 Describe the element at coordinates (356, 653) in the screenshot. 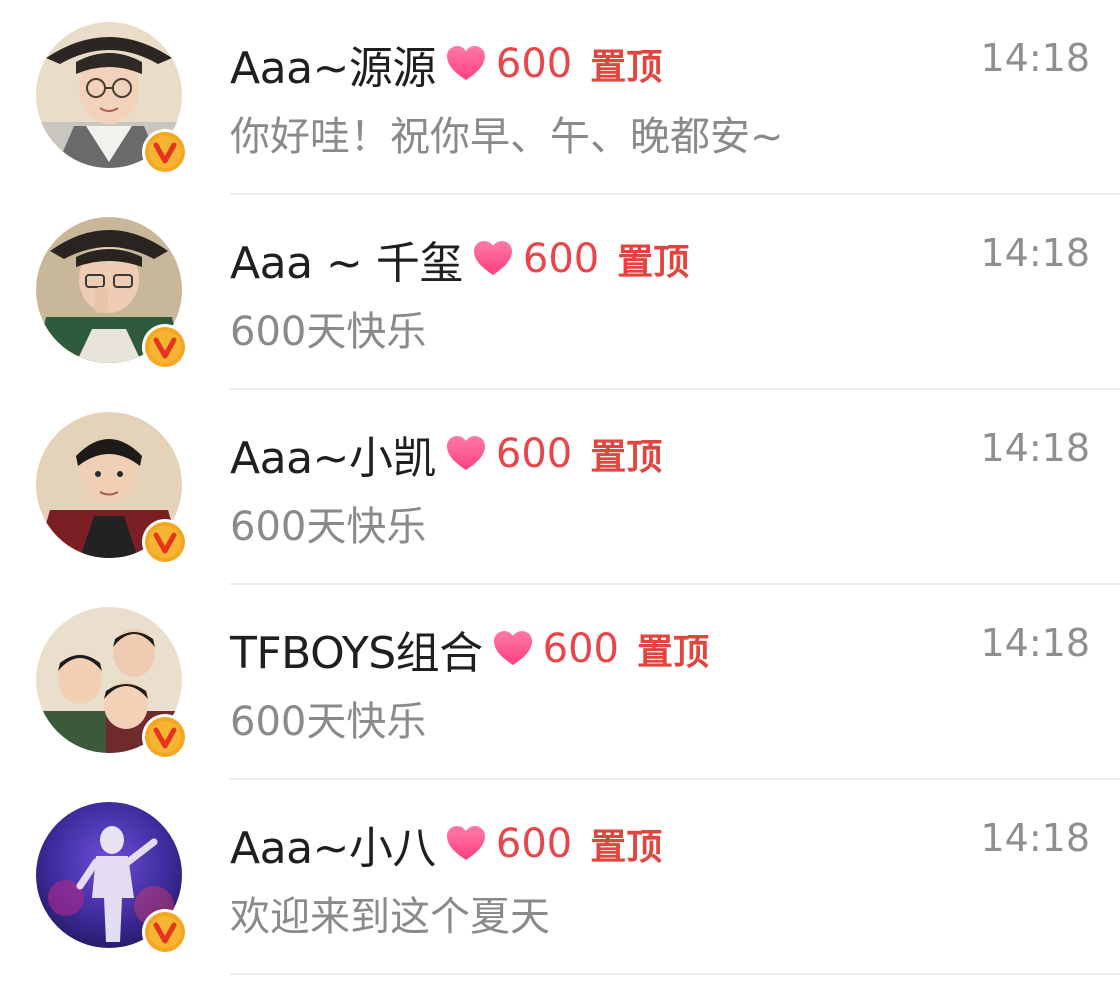

I see `contact-name: TFBOYS组合` at that location.